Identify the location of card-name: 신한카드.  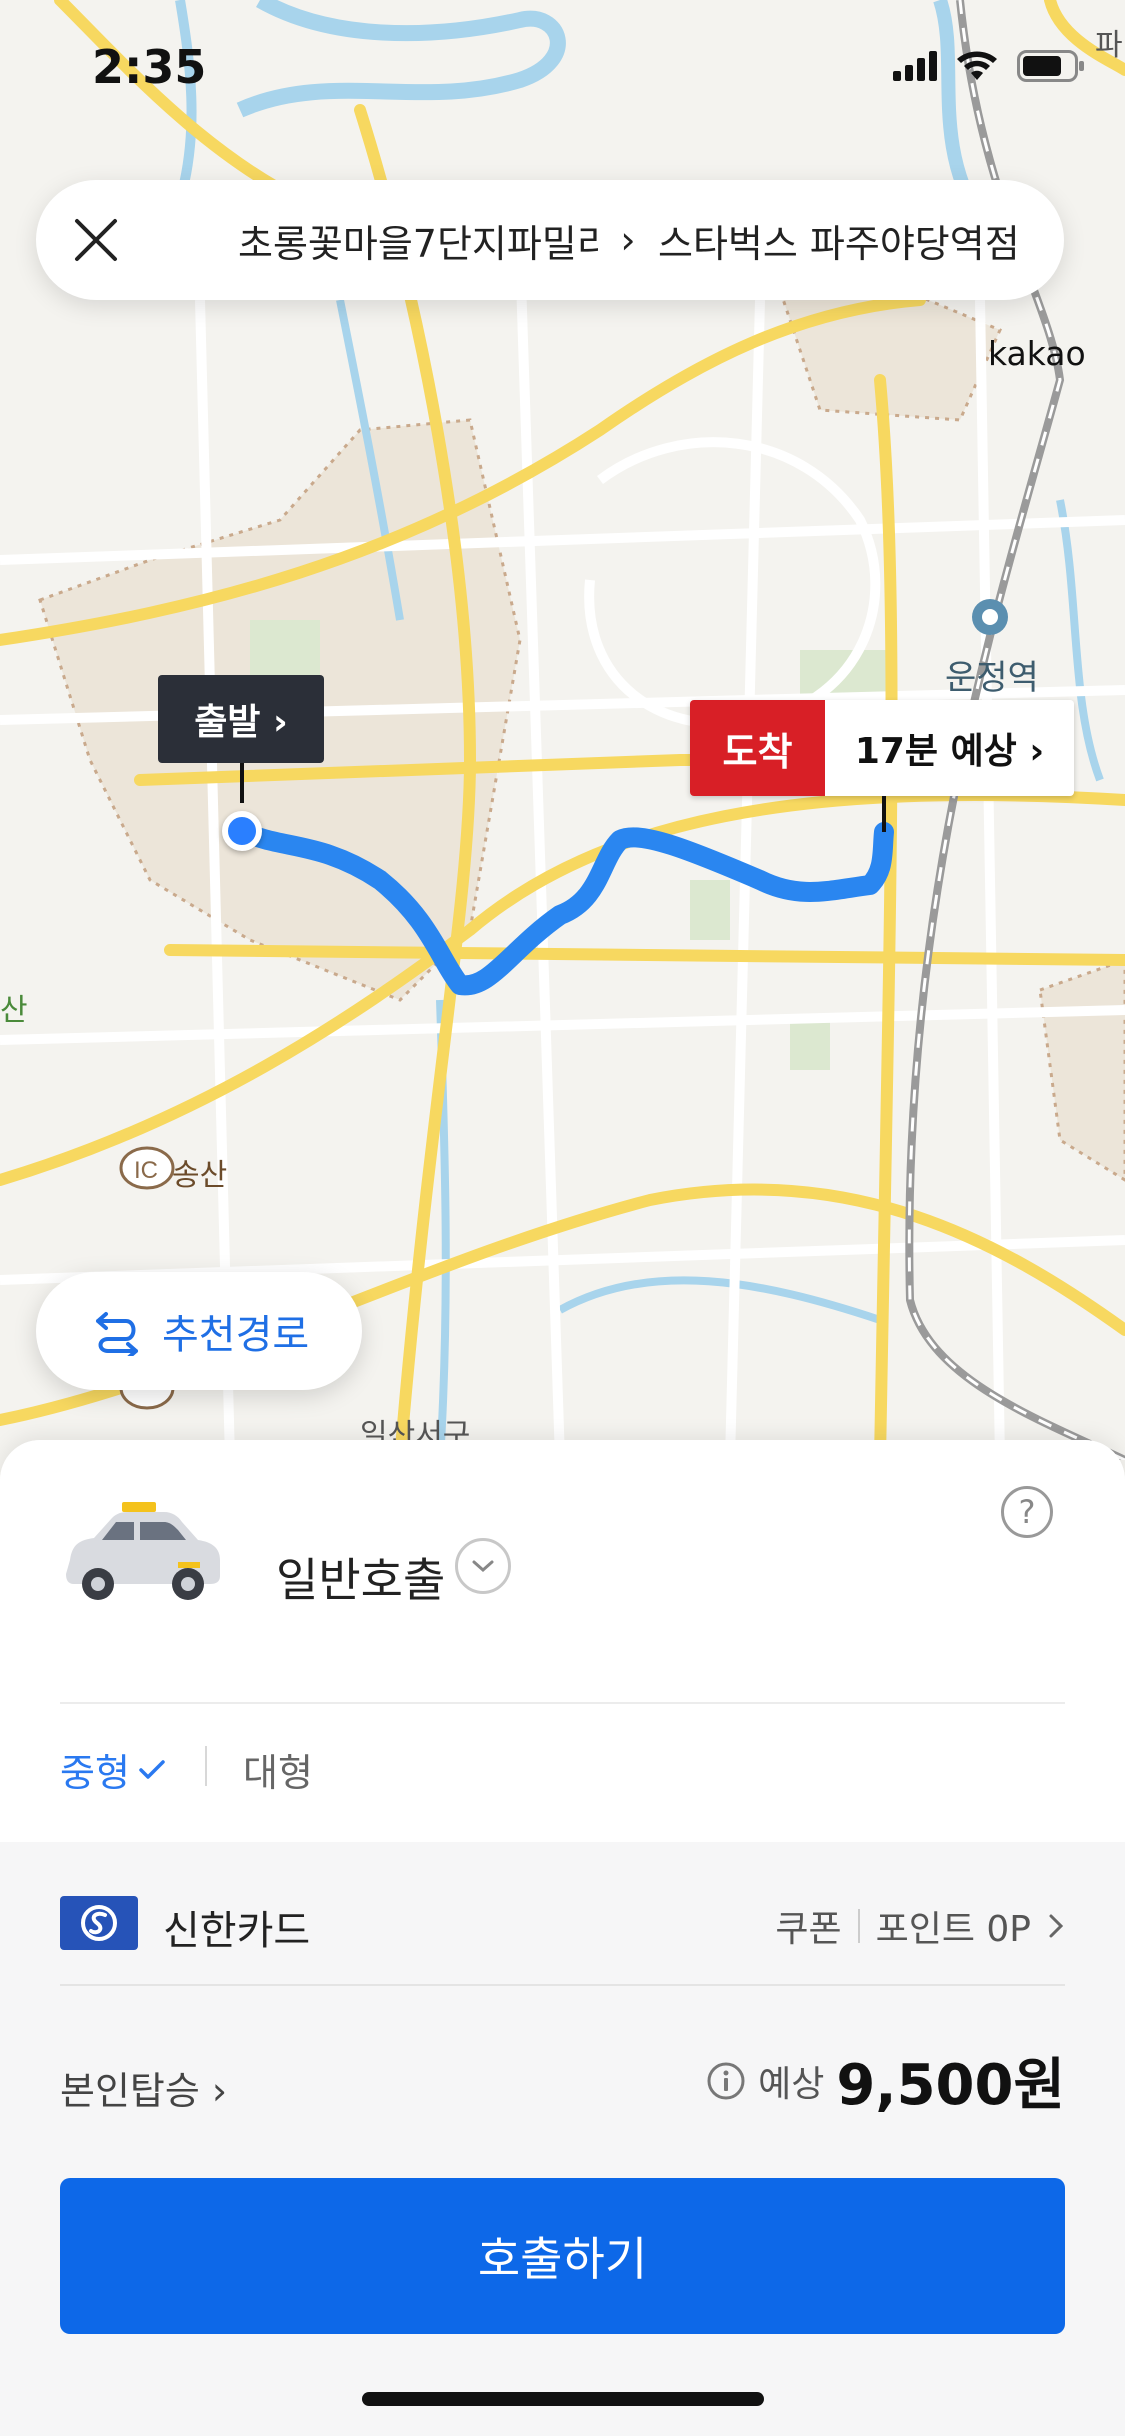
(237, 1931).